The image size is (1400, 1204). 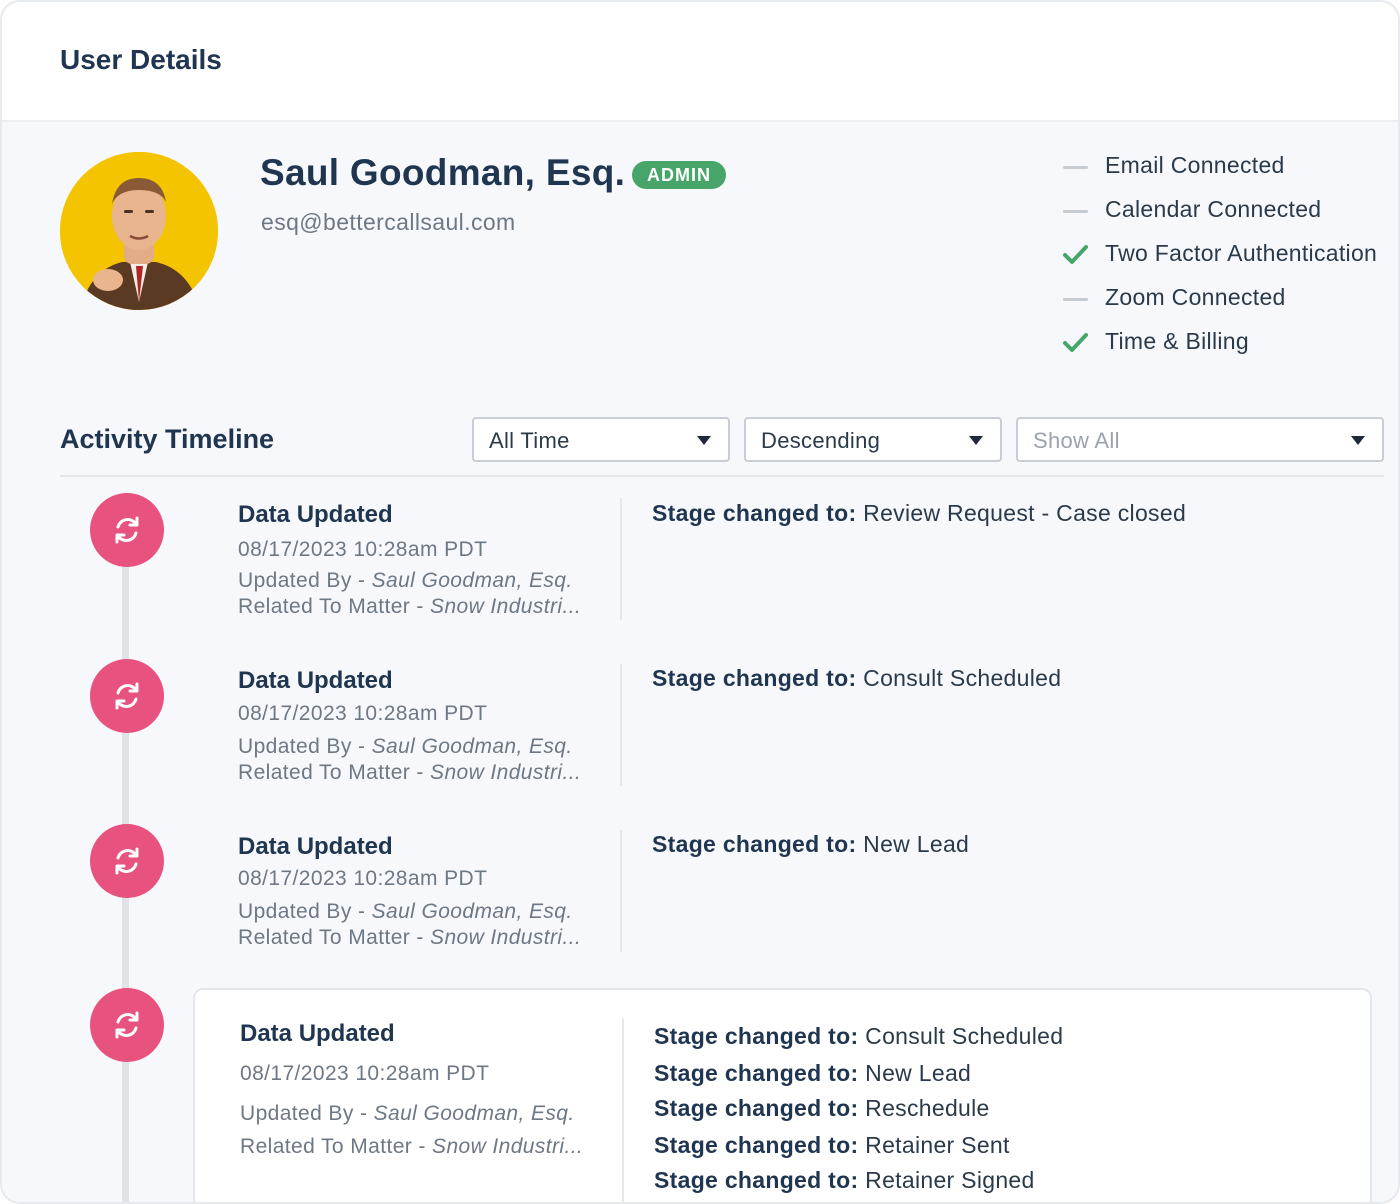 I want to click on status-zoom: Zoom Connected, so click(x=1227, y=304).